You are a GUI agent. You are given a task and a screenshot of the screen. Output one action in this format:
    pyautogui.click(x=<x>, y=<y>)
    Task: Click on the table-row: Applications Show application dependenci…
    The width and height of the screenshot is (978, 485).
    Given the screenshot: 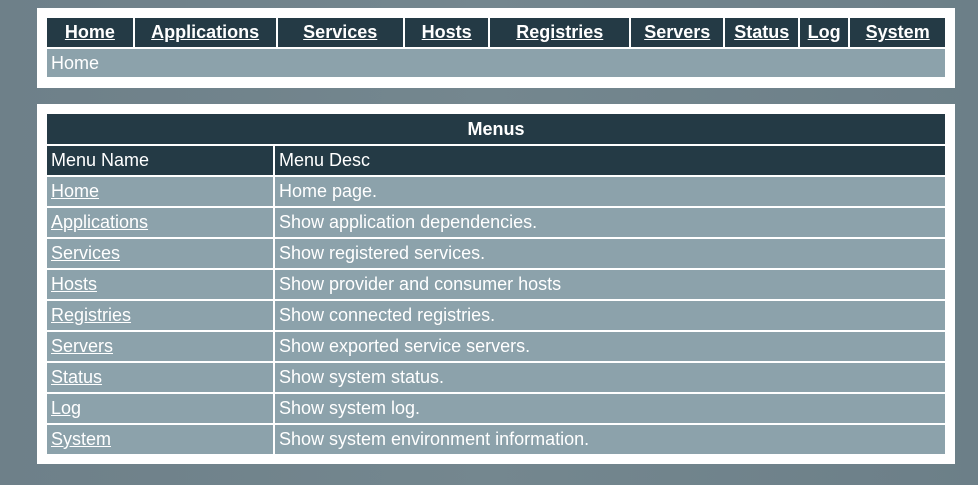 What is the action you would take?
    pyautogui.click(x=496, y=222)
    